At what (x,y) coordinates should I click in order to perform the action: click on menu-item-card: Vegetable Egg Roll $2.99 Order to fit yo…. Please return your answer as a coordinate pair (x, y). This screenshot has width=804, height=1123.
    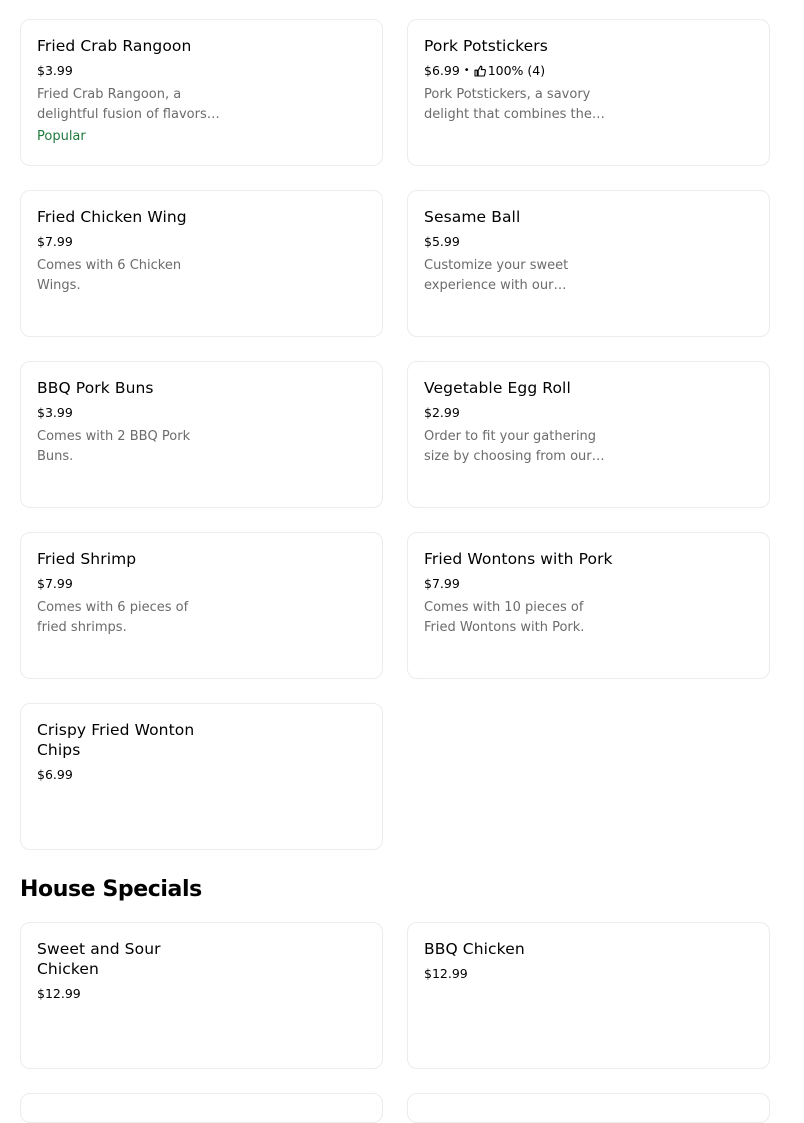
    Looking at the image, I should click on (588, 434).